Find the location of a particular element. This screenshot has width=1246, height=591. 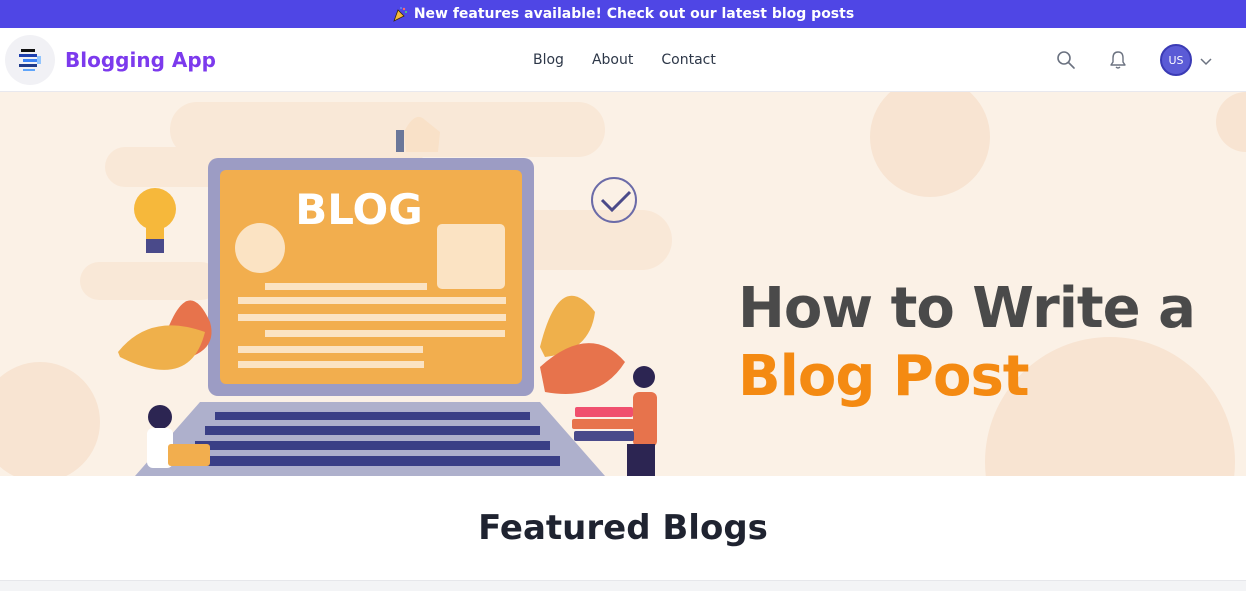

bell-icon is located at coordinates (1118, 60).